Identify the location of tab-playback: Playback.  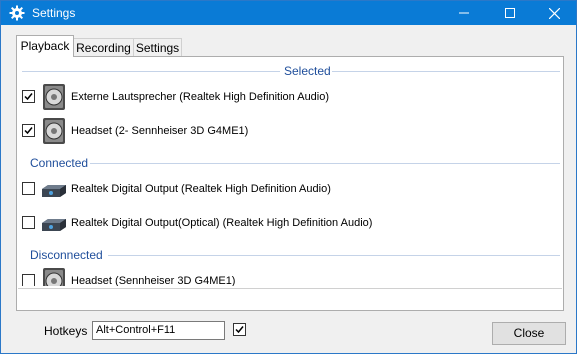
(45, 46).